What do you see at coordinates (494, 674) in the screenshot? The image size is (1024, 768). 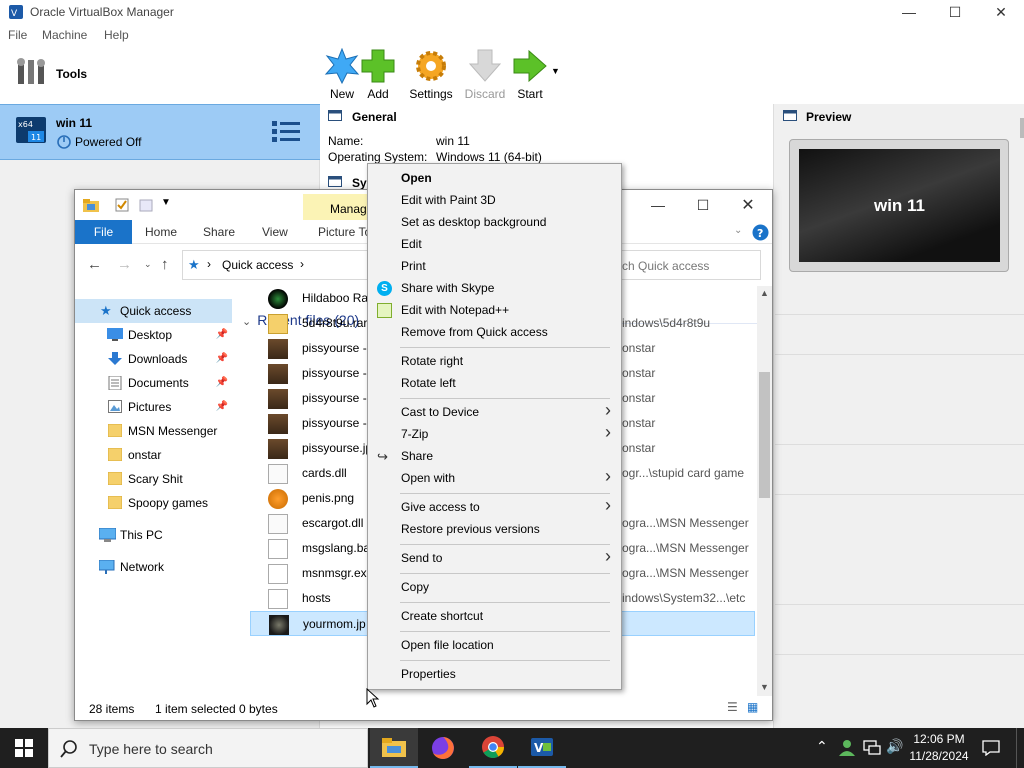 I see `menu-item-properties: Properties` at bounding box center [494, 674].